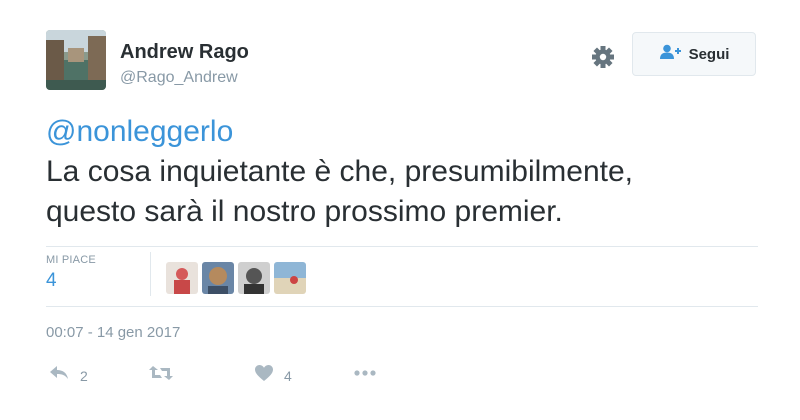 This screenshot has height=420, width=800. What do you see at coordinates (59, 375) in the screenshot?
I see `reply-icon` at bounding box center [59, 375].